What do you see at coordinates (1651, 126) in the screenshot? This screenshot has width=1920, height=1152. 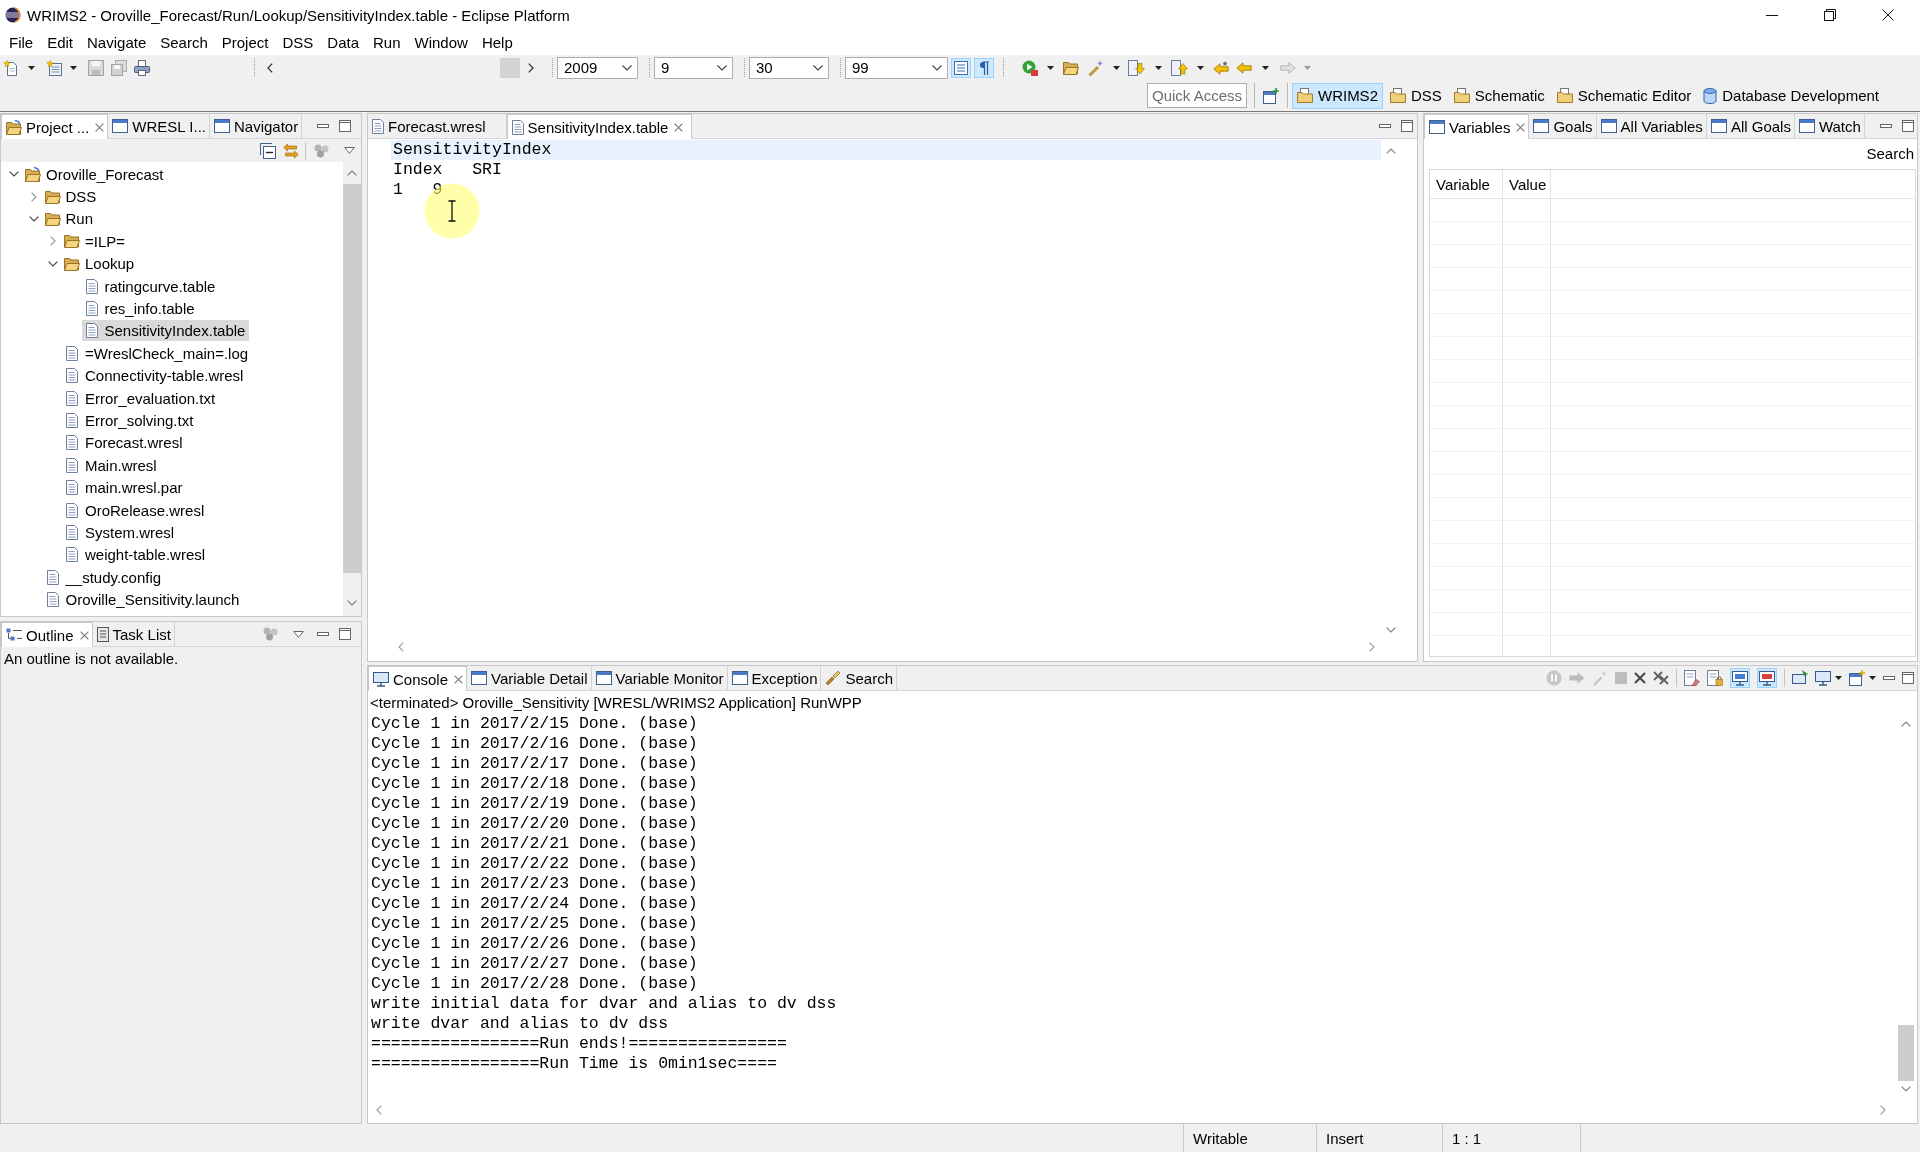 I see `tab: All Variables` at bounding box center [1651, 126].